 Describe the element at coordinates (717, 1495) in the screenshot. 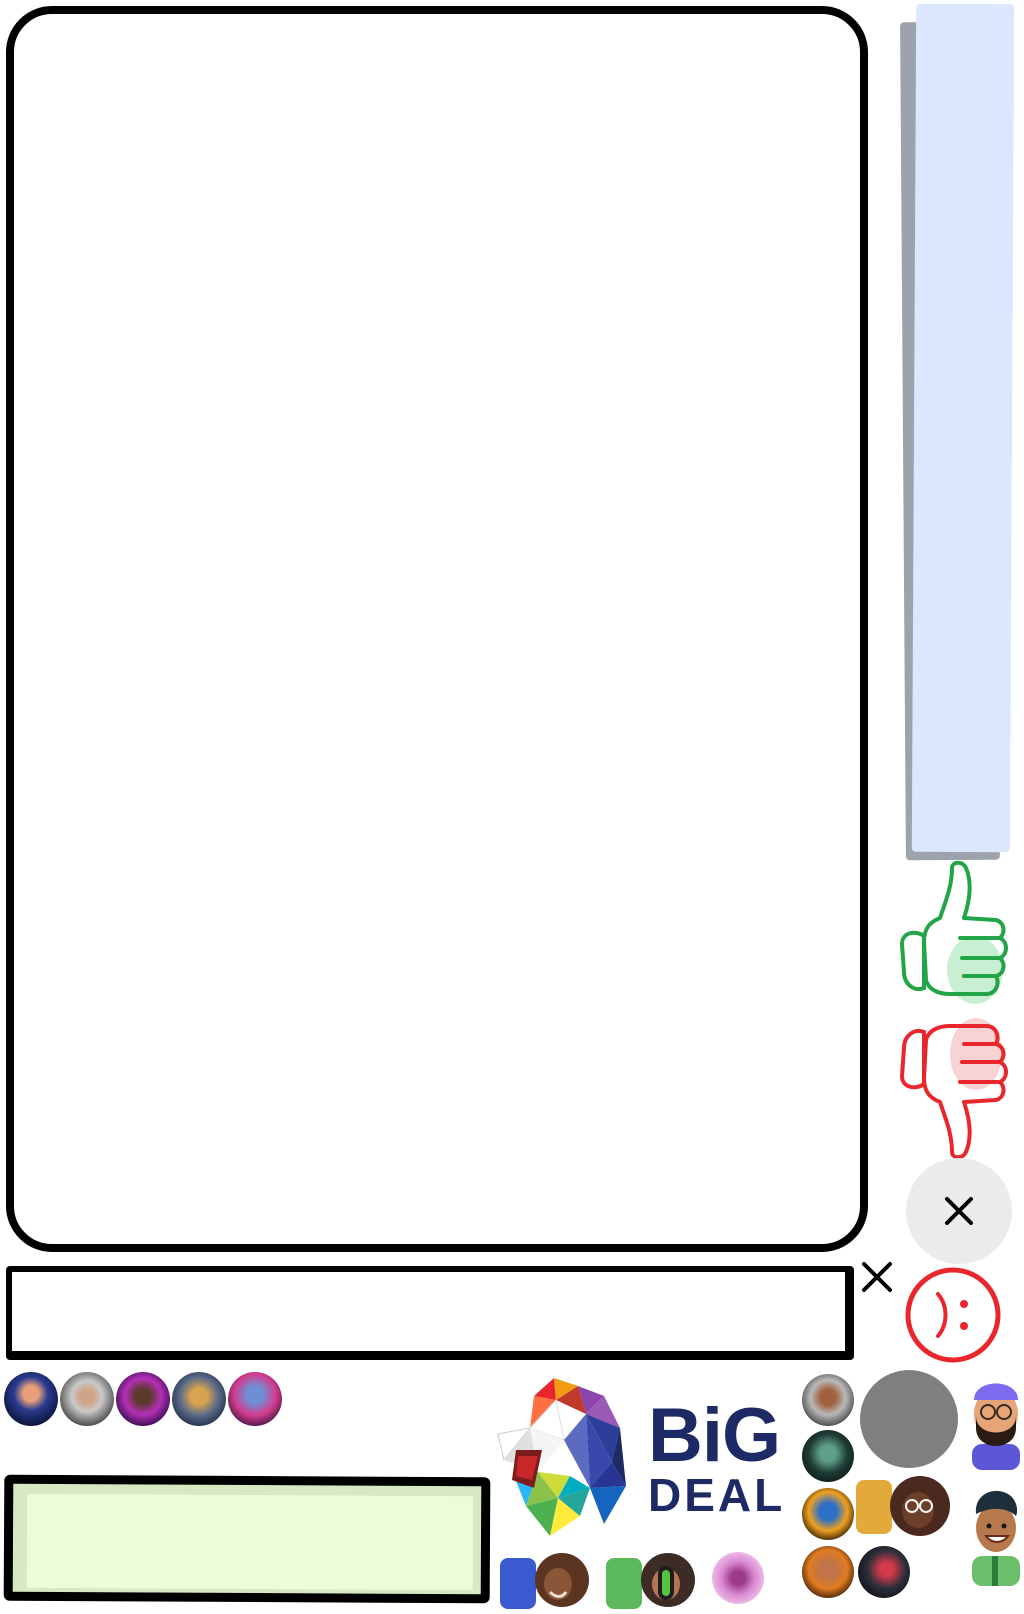

I see `brand-word-deal: DEAL` at that location.